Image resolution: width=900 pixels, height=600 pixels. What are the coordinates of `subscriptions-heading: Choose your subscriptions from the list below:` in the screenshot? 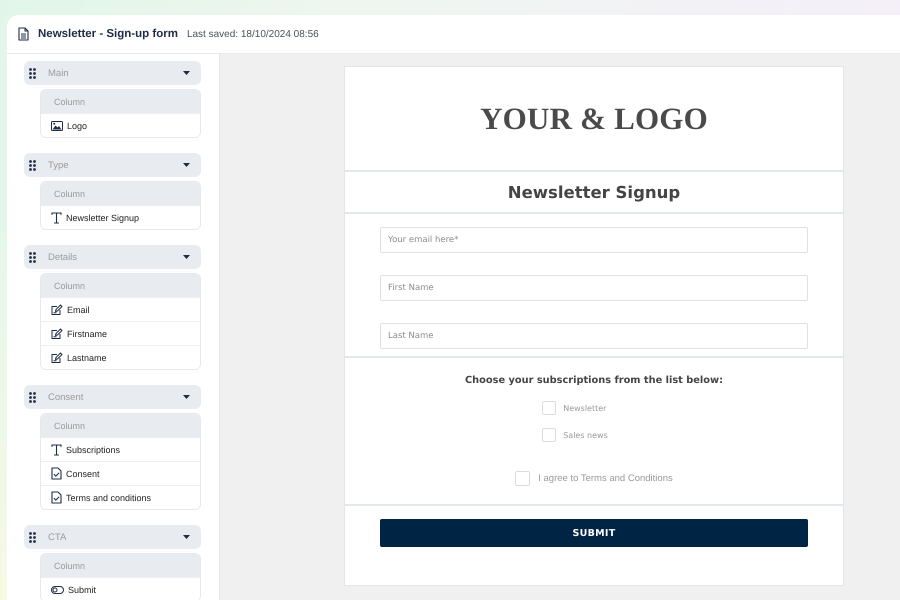 It's located at (593, 380).